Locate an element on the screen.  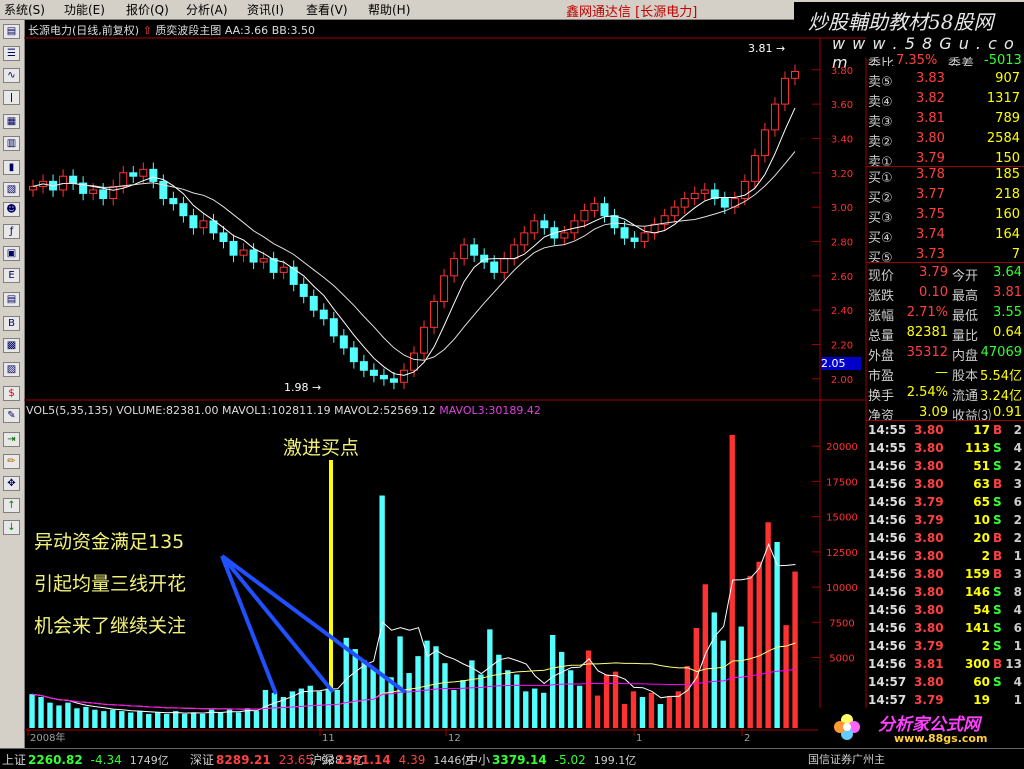
index-item: 上证 2260.82 -4.34 1749亿 is located at coordinates (85, 759).